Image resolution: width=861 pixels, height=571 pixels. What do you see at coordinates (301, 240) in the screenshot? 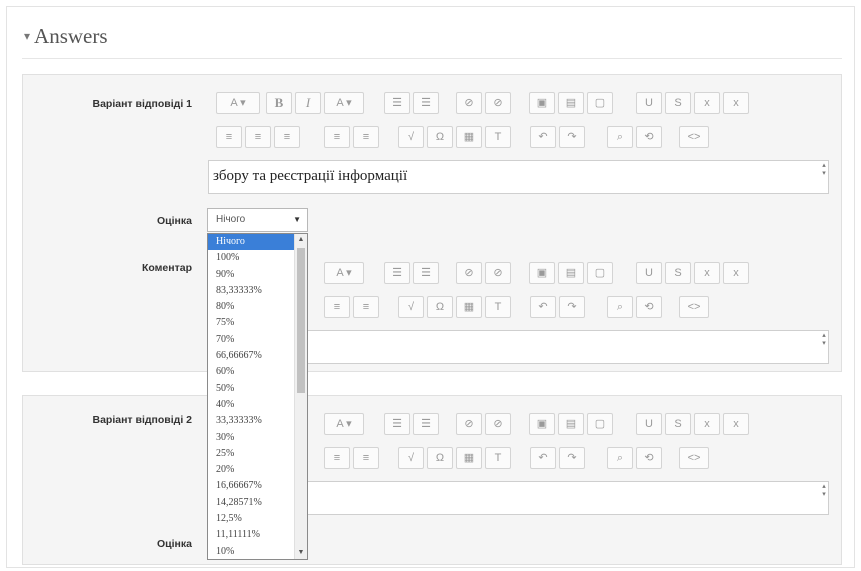
I see `scroll-up-icon: ▲` at bounding box center [301, 240].